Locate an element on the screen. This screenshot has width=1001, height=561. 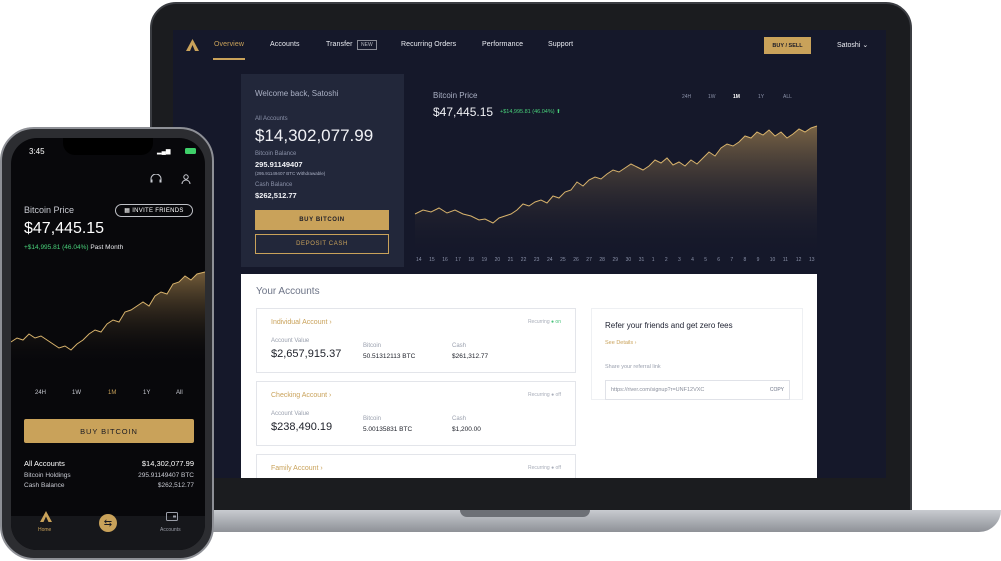
nav-transfer: Transfer is located at coordinates (339, 44).